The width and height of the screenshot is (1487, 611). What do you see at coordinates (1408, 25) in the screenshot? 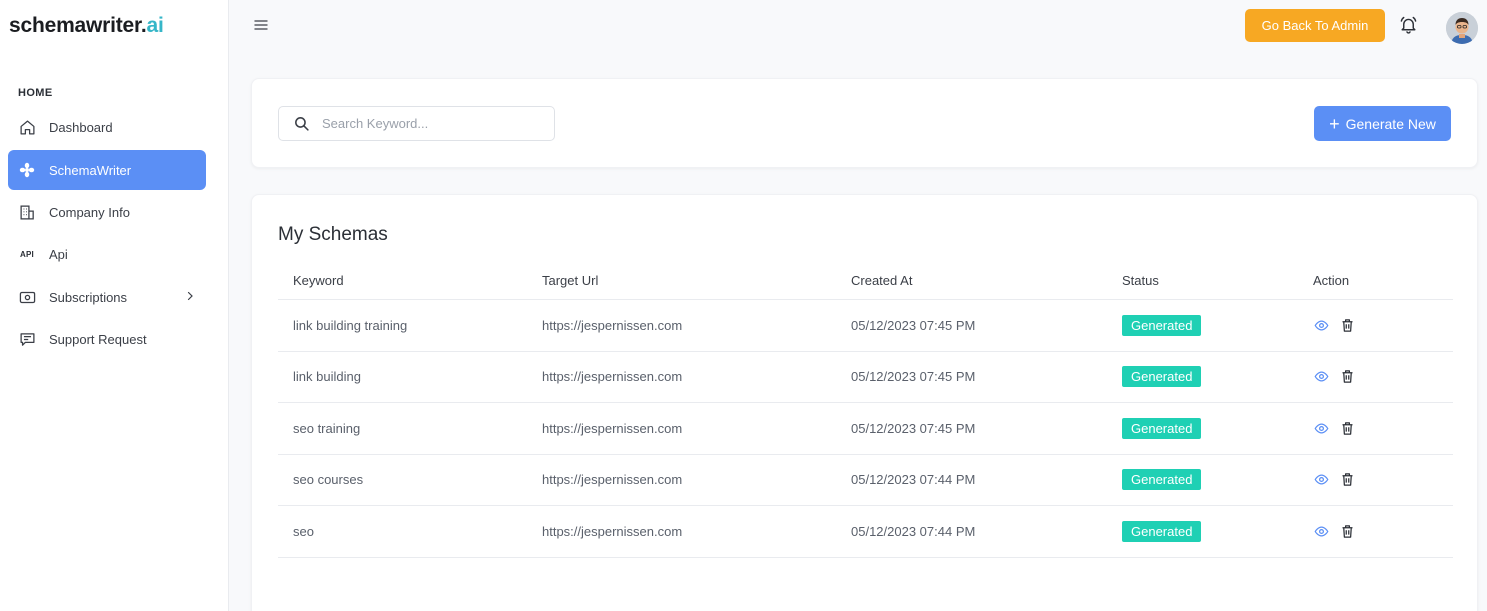
I see `bell-icon` at bounding box center [1408, 25].